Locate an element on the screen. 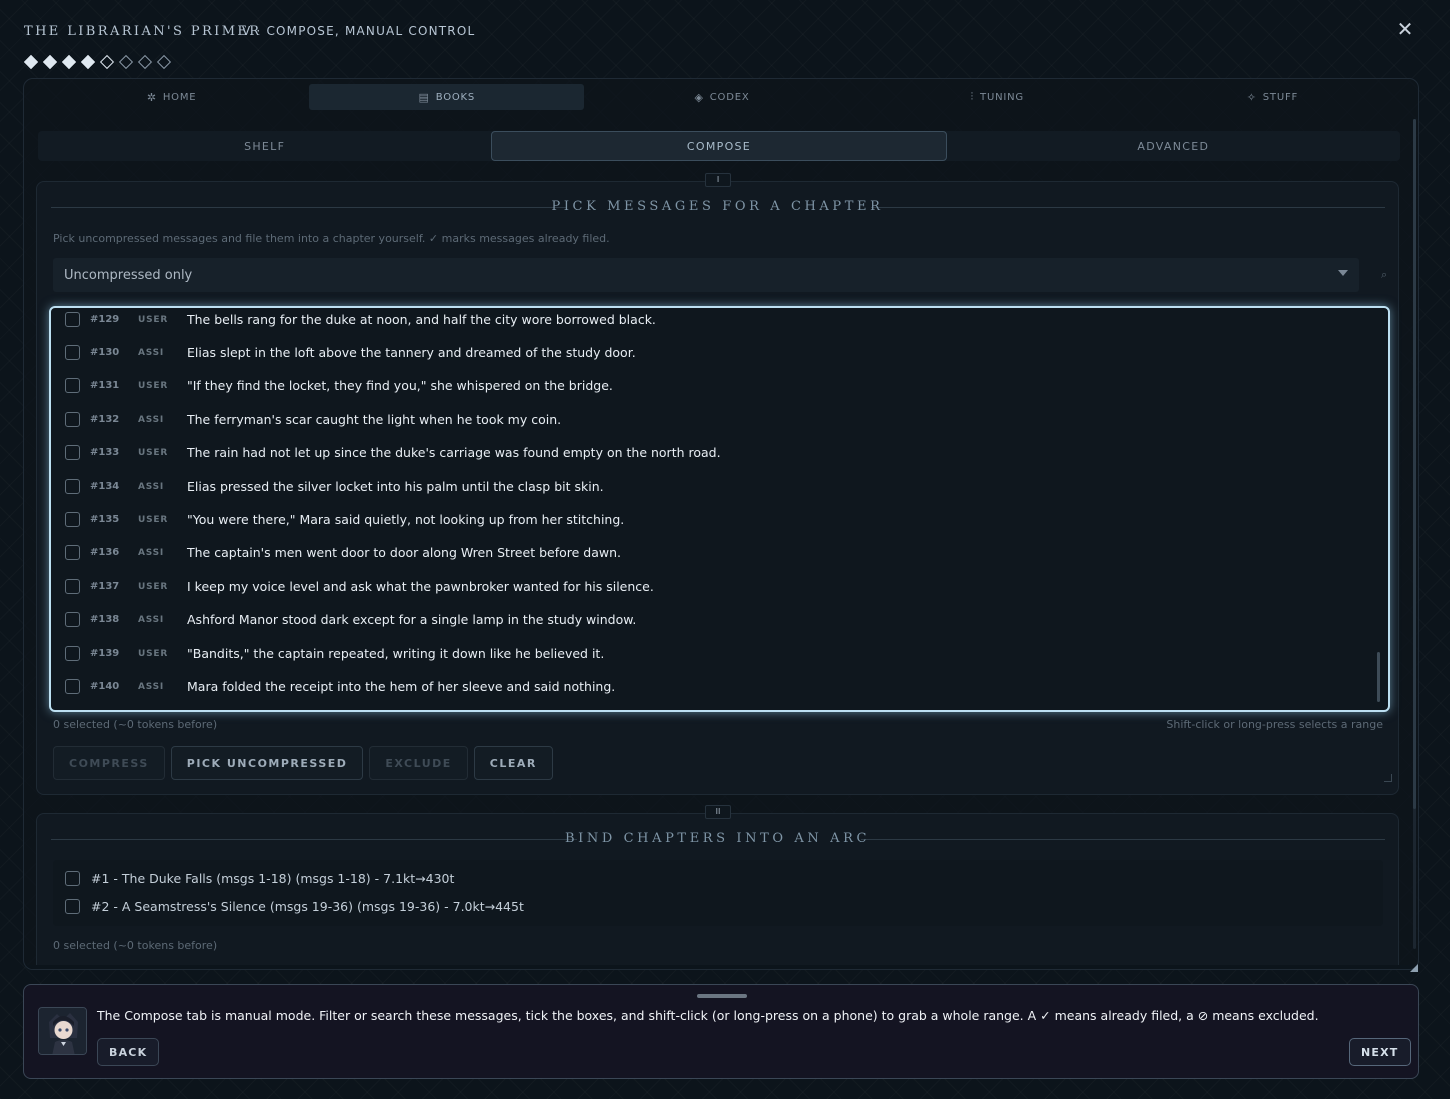 The height and width of the screenshot is (1099, 1450). message-number: #133 is located at coordinates (105, 452).